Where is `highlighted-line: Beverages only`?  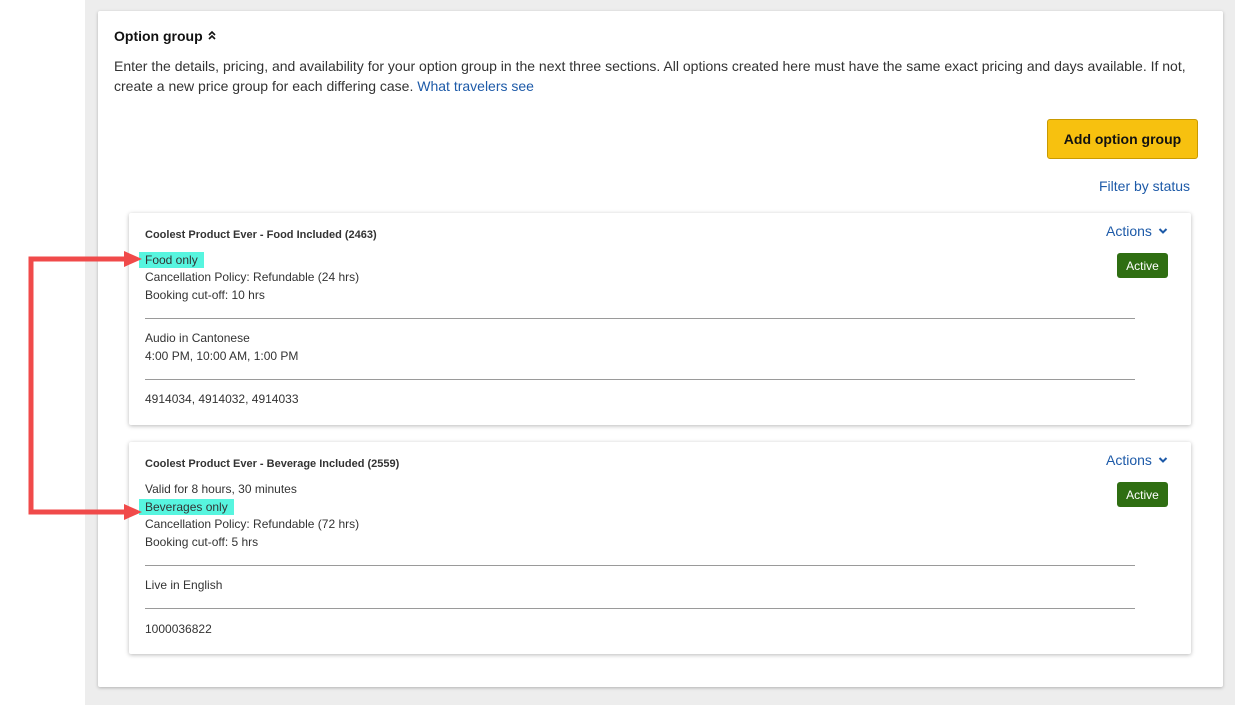
highlighted-line: Beverages only is located at coordinates (186, 507).